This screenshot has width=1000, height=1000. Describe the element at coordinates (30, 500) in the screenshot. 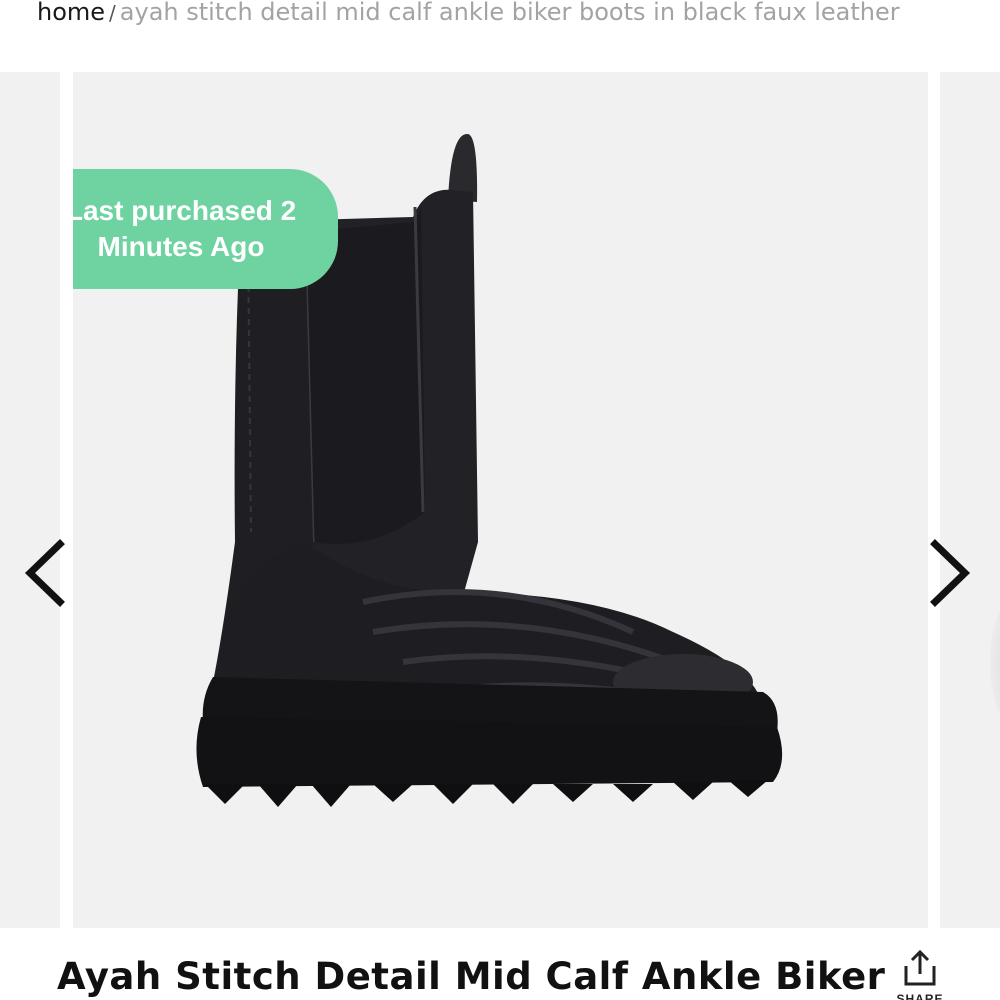

I see `previous-slide-peek` at that location.